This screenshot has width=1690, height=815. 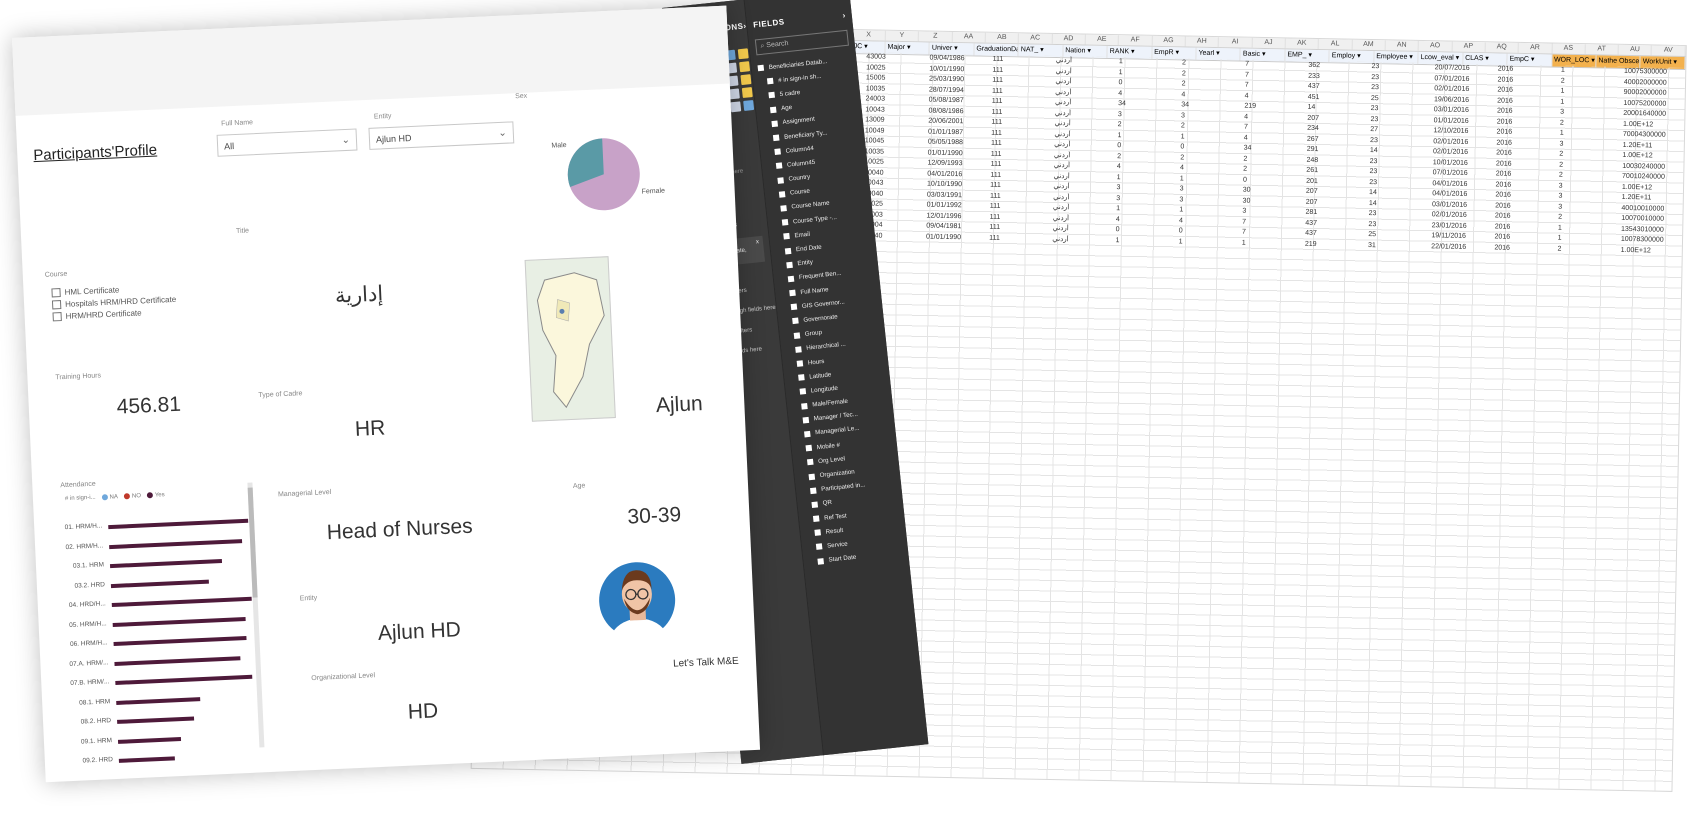 What do you see at coordinates (1102, 40) in the screenshot?
I see `column-letter: AE` at bounding box center [1102, 40].